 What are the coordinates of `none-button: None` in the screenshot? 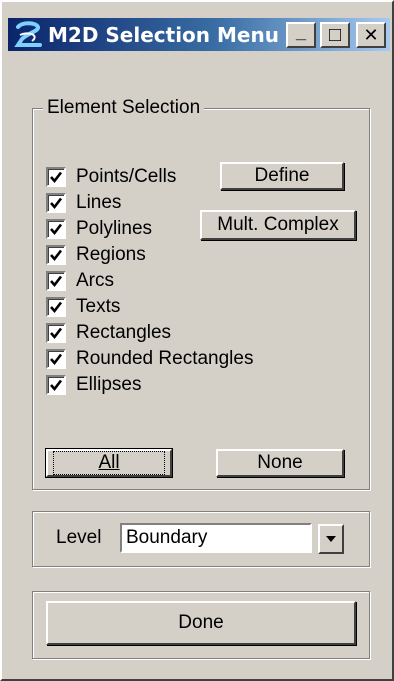 It's located at (280, 463).